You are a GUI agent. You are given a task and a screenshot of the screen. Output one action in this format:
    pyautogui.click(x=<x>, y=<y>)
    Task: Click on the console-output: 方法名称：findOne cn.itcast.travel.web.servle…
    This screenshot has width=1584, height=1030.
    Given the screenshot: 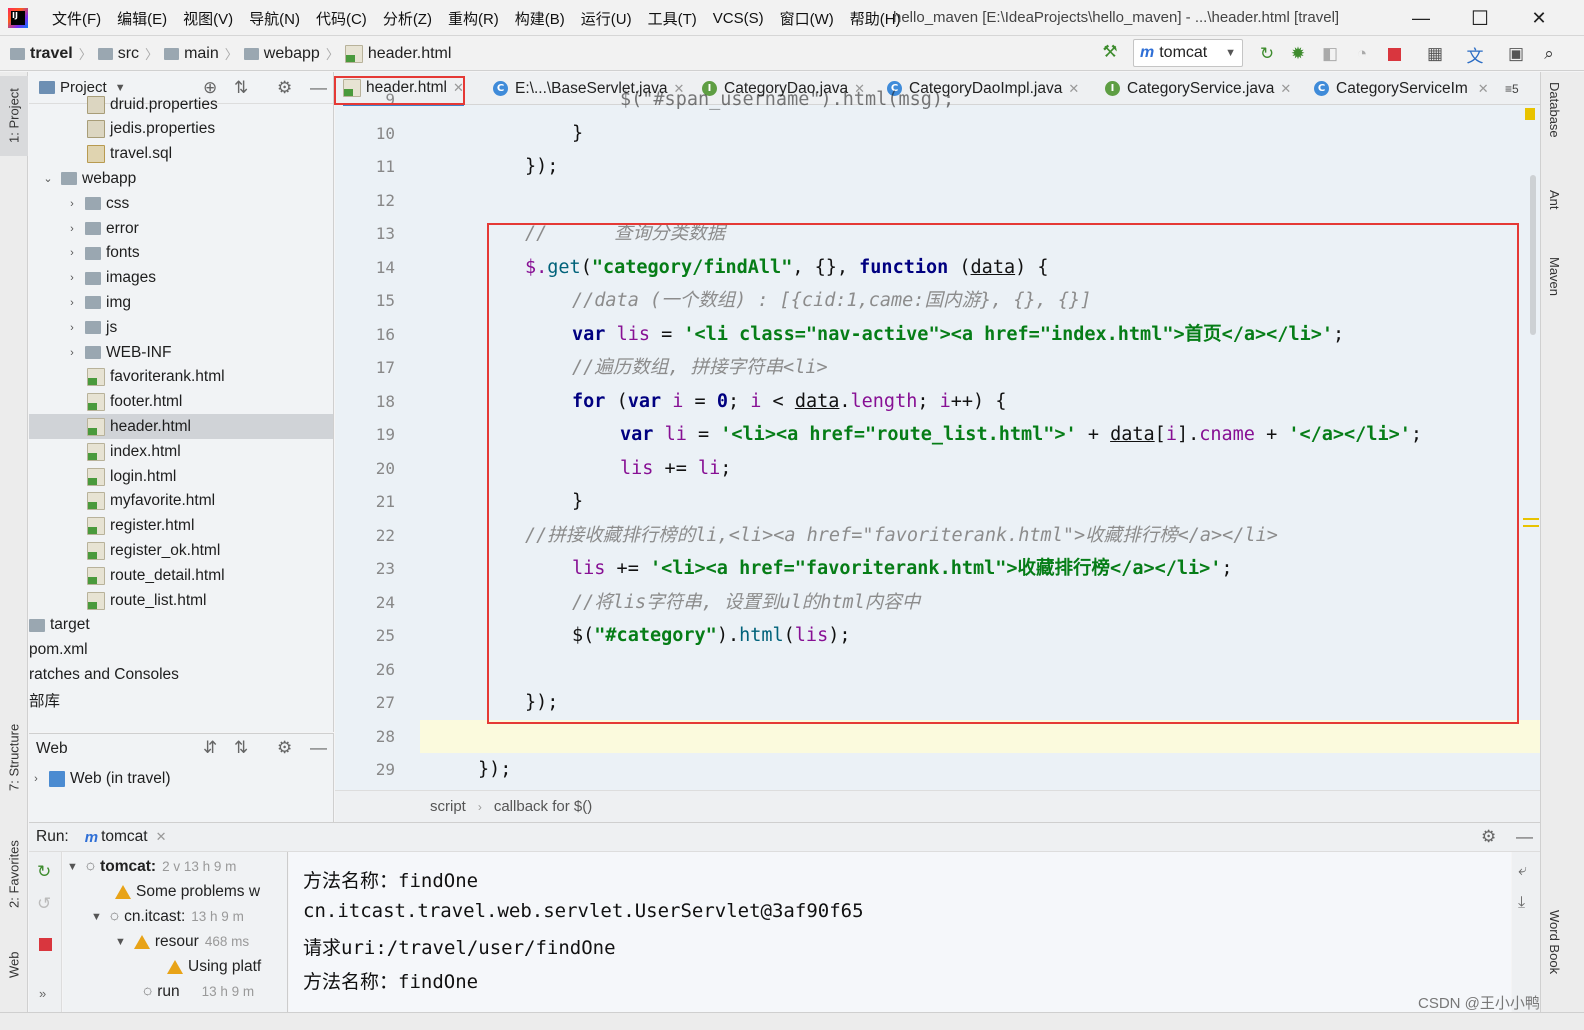 What is the action you would take?
    pyautogui.click(x=900, y=932)
    